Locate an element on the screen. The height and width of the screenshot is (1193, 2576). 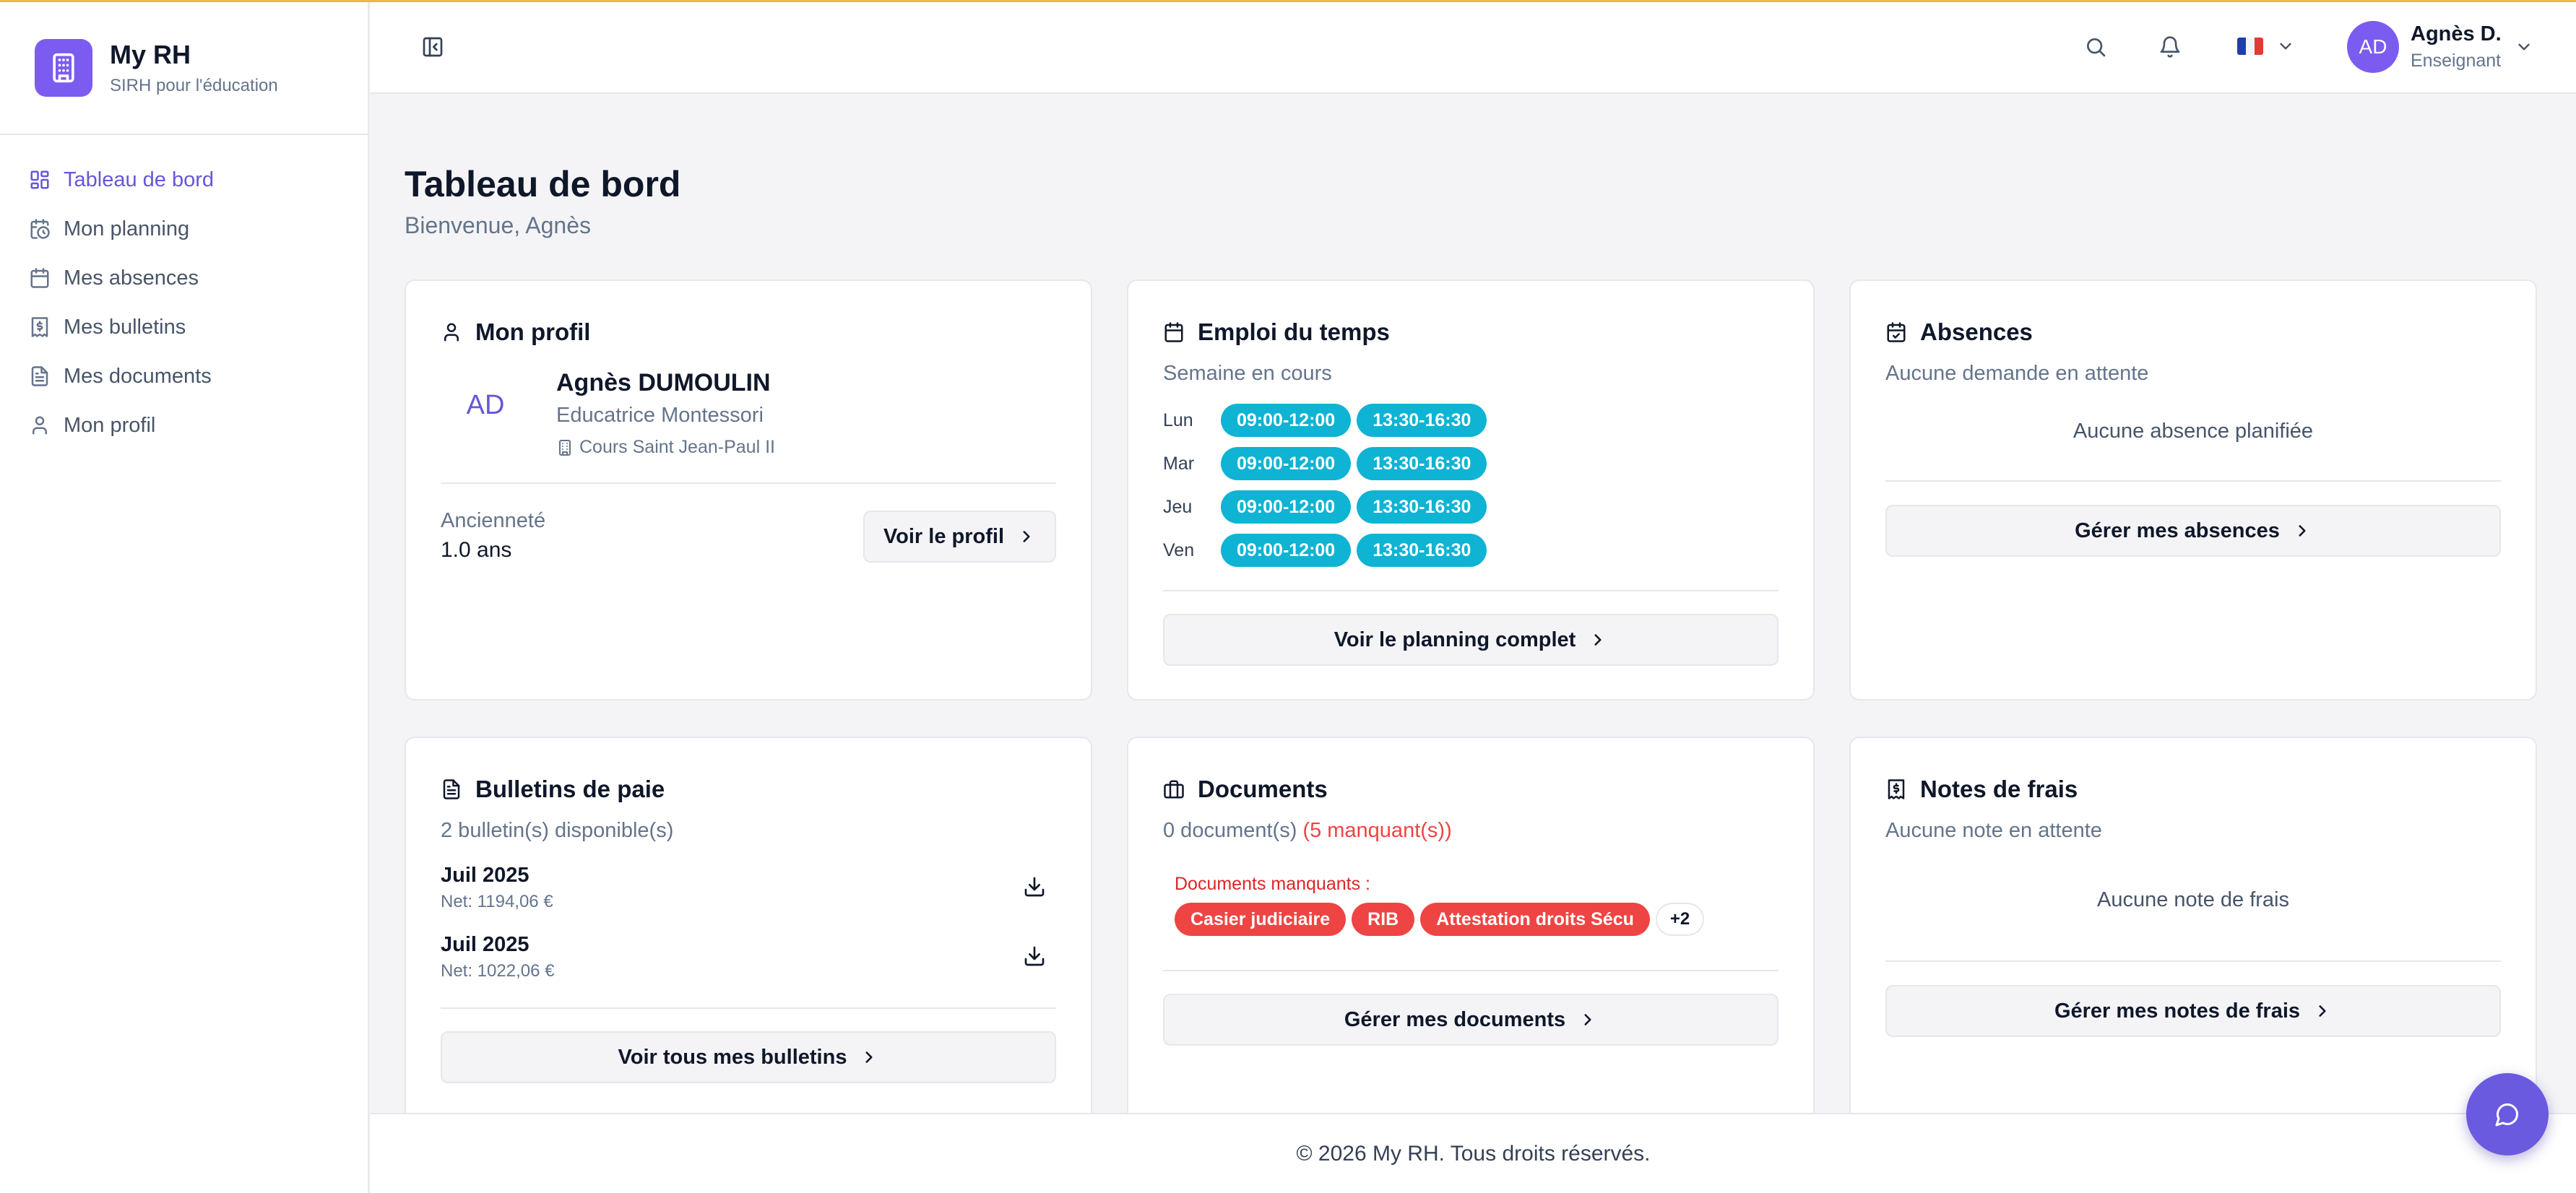
profile-job: Educatrice Montessori is located at coordinates (660, 416).